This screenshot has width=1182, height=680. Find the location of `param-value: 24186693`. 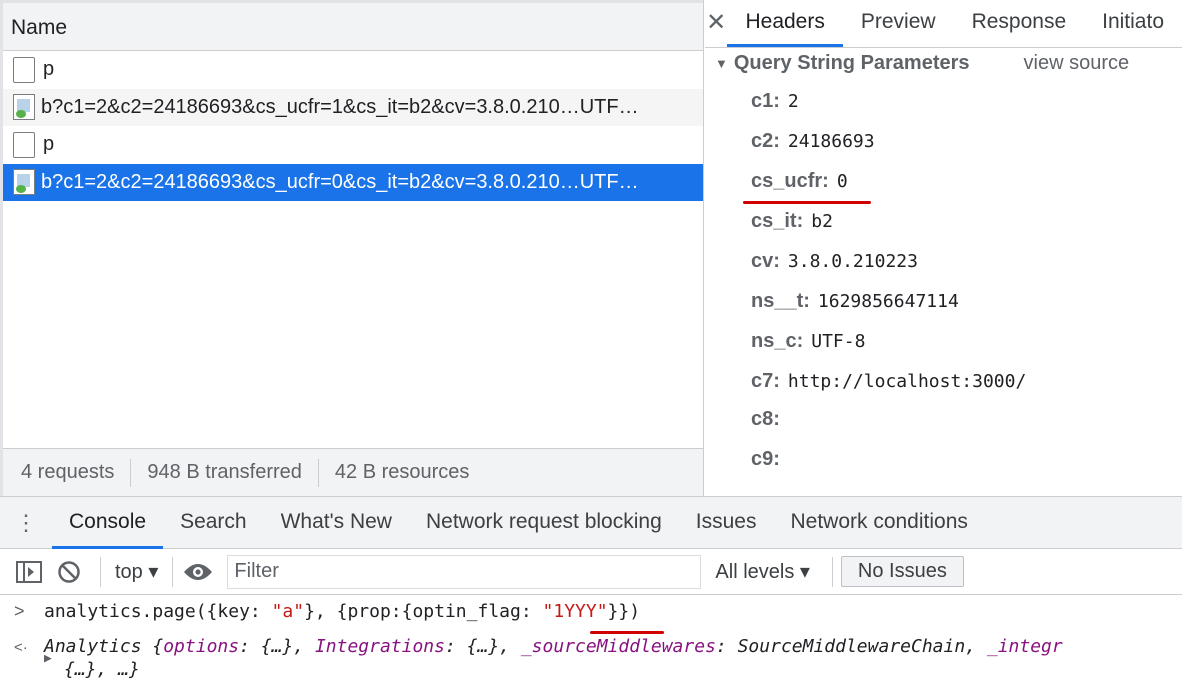

param-value: 24186693 is located at coordinates (831, 141).